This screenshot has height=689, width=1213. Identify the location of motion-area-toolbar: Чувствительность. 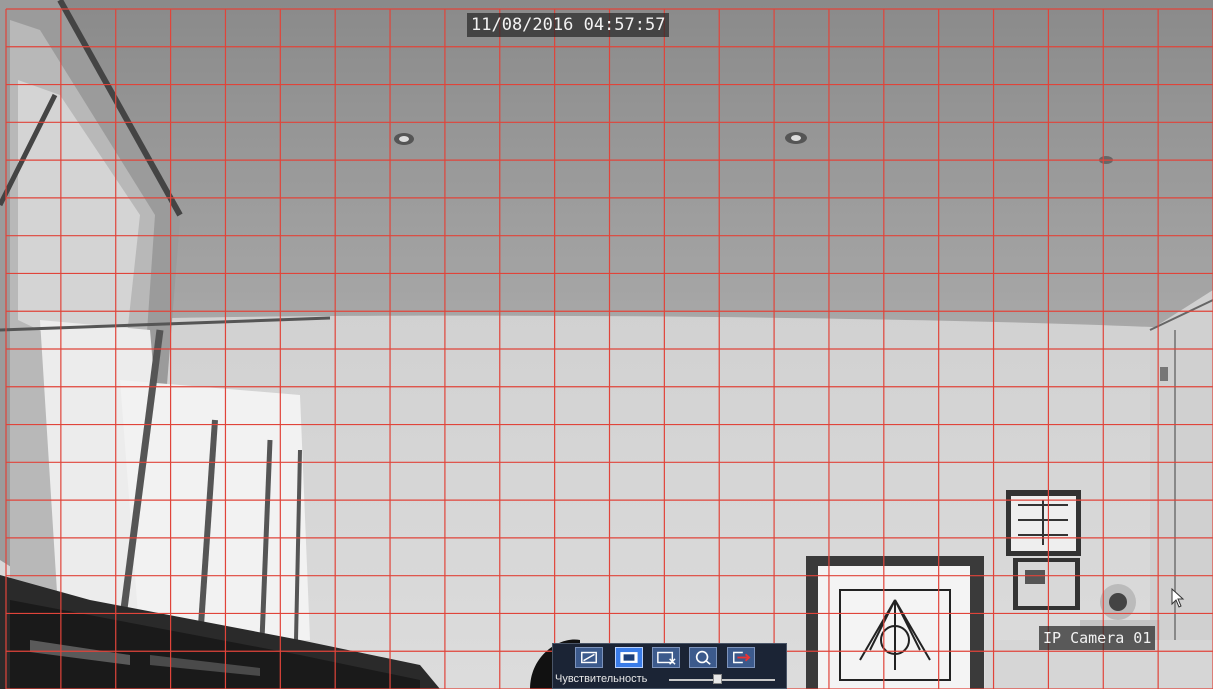
(669, 666).